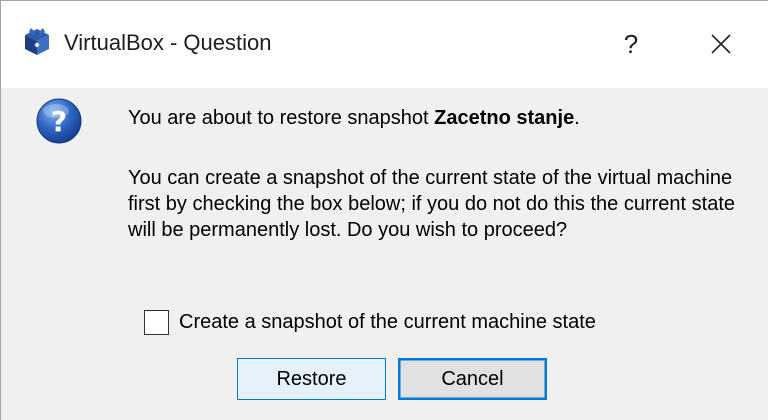 Image resolution: width=768 pixels, height=420 pixels. I want to click on restore-button: Restore, so click(311, 379).